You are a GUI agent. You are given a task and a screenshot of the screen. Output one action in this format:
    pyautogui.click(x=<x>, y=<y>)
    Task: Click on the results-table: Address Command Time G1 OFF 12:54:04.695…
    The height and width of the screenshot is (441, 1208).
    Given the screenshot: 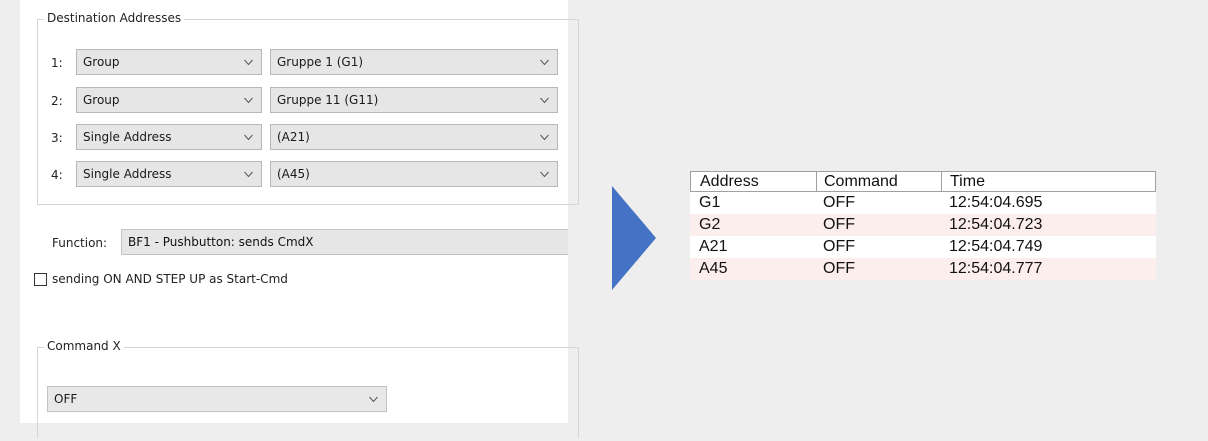 What is the action you would take?
    pyautogui.click(x=923, y=225)
    